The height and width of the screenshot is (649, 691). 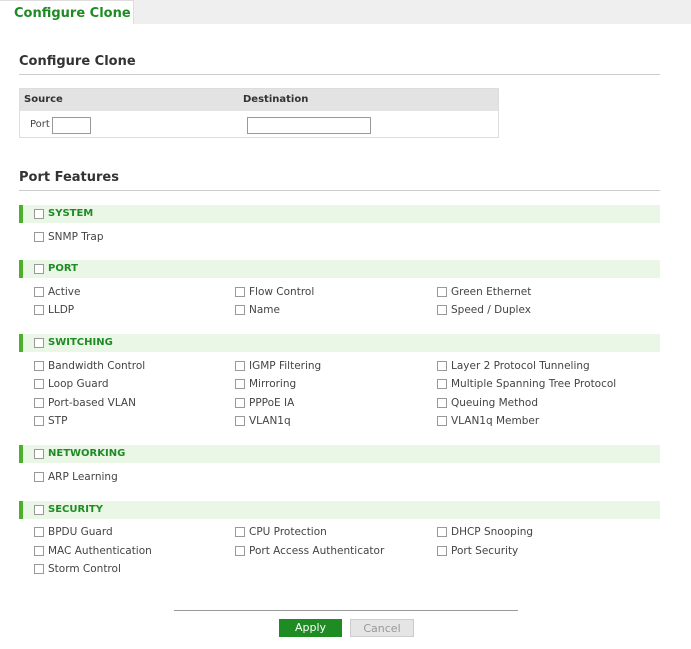 I want to click on apply-button: Apply, so click(x=310, y=628).